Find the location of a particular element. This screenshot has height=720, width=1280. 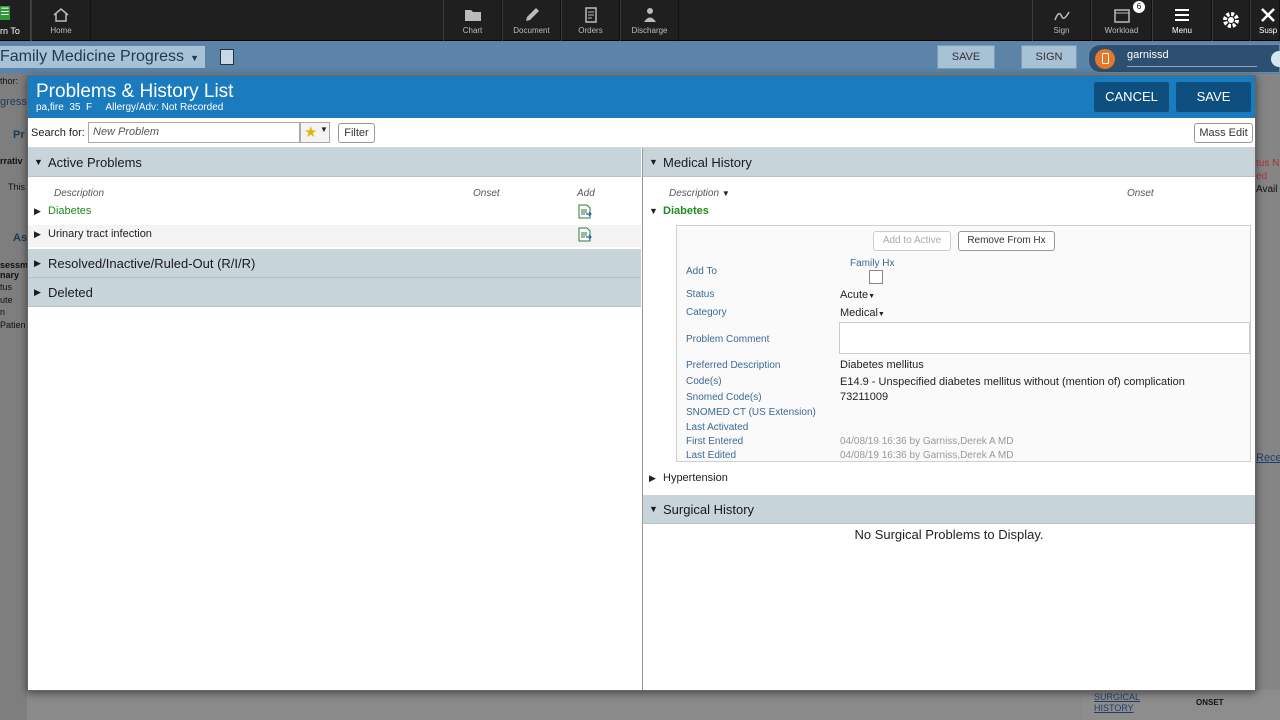

onset-header: ONSET is located at coordinates (1210, 702).